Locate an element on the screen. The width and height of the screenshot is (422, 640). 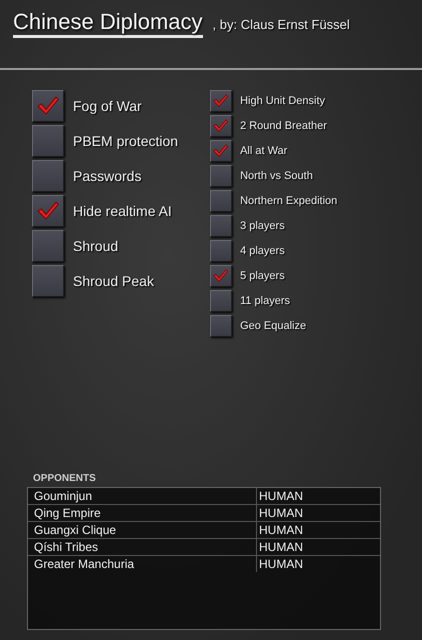
table-cell-text: Guangxi Clique is located at coordinates (75, 530).